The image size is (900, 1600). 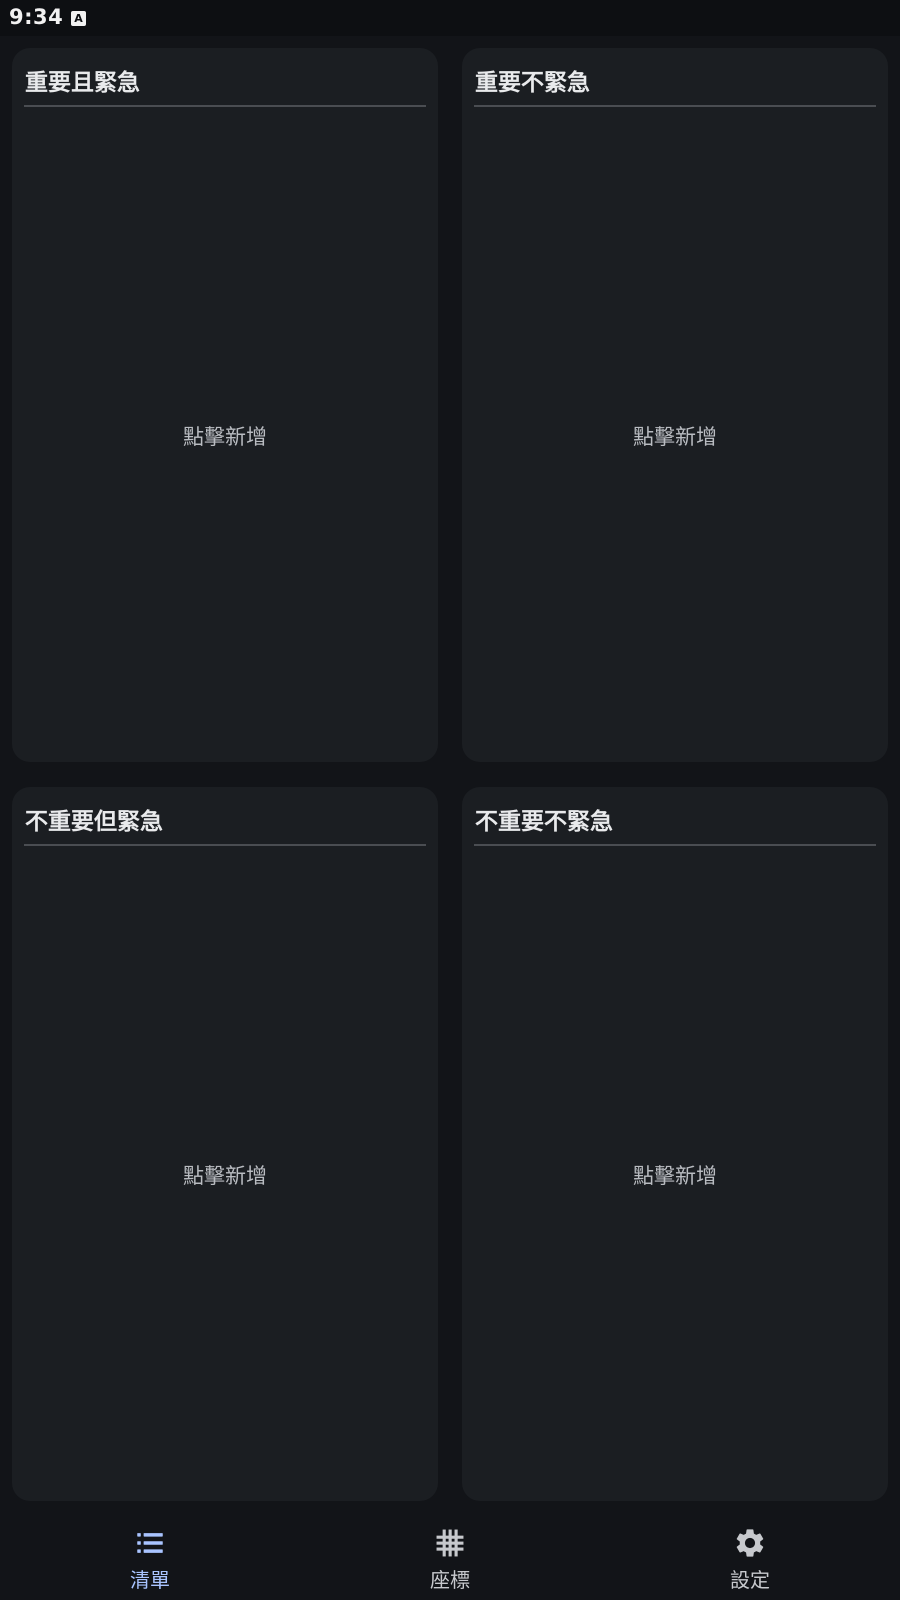 What do you see at coordinates (532, 83) in the screenshot?
I see `quadrant-title: 重要不緊急` at bounding box center [532, 83].